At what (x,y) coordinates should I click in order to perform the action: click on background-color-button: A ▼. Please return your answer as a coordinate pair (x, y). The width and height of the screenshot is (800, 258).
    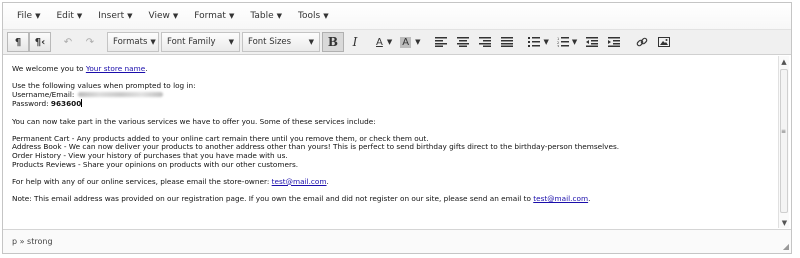
    Looking at the image, I should click on (410, 42).